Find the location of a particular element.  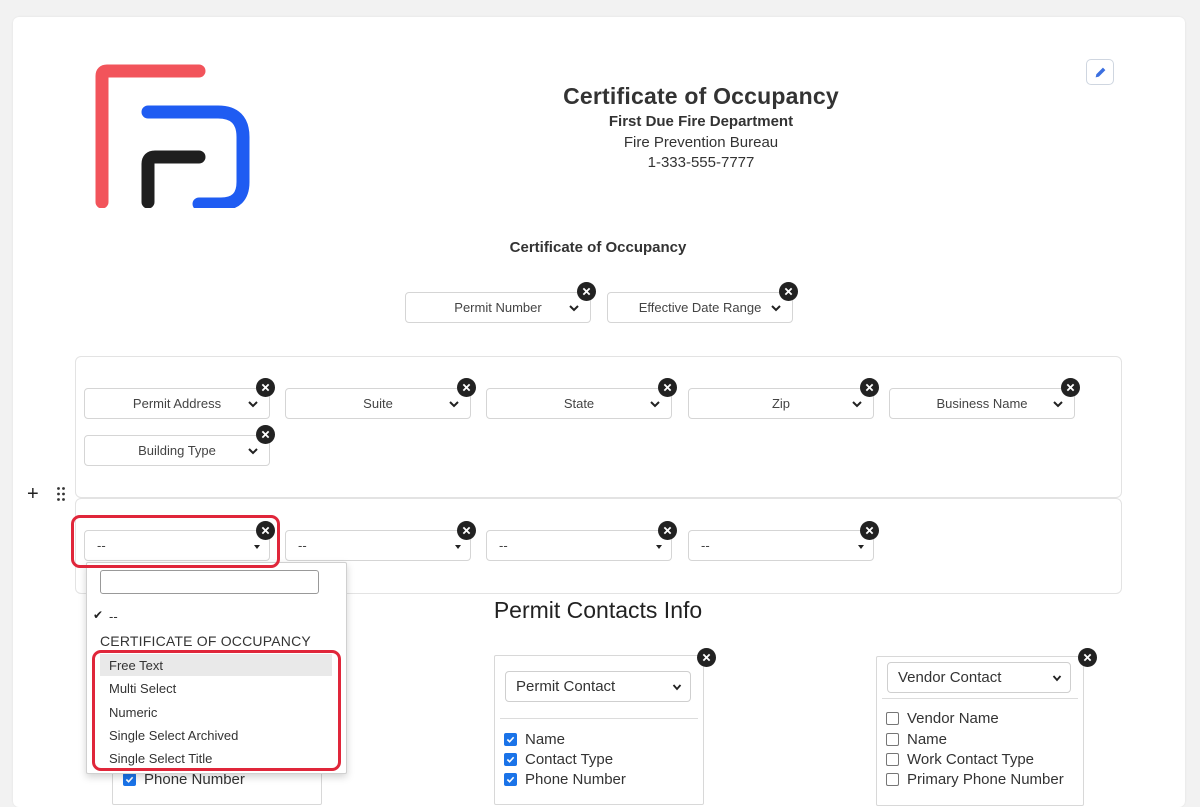

checkbox-label: Phone Number is located at coordinates (575, 779).